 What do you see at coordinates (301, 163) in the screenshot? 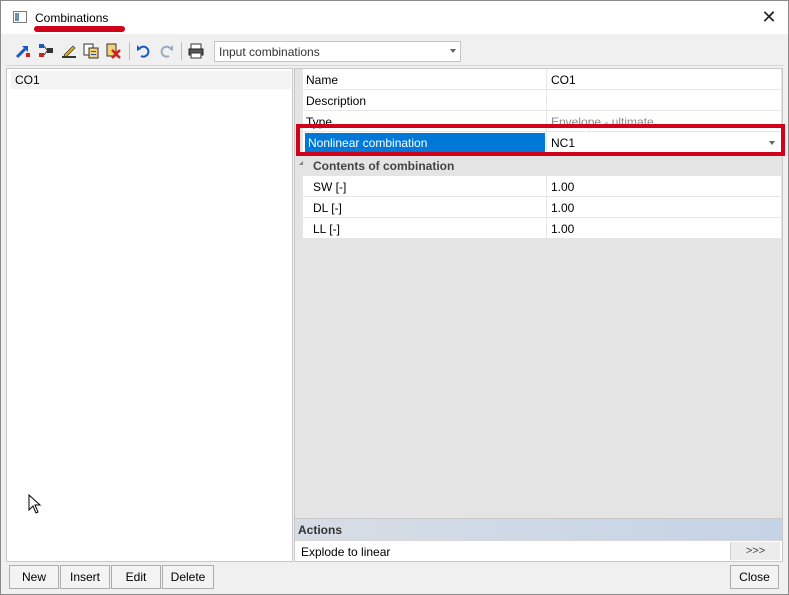
I see `collapse-triangle-icon` at bounding box center [301, 163].